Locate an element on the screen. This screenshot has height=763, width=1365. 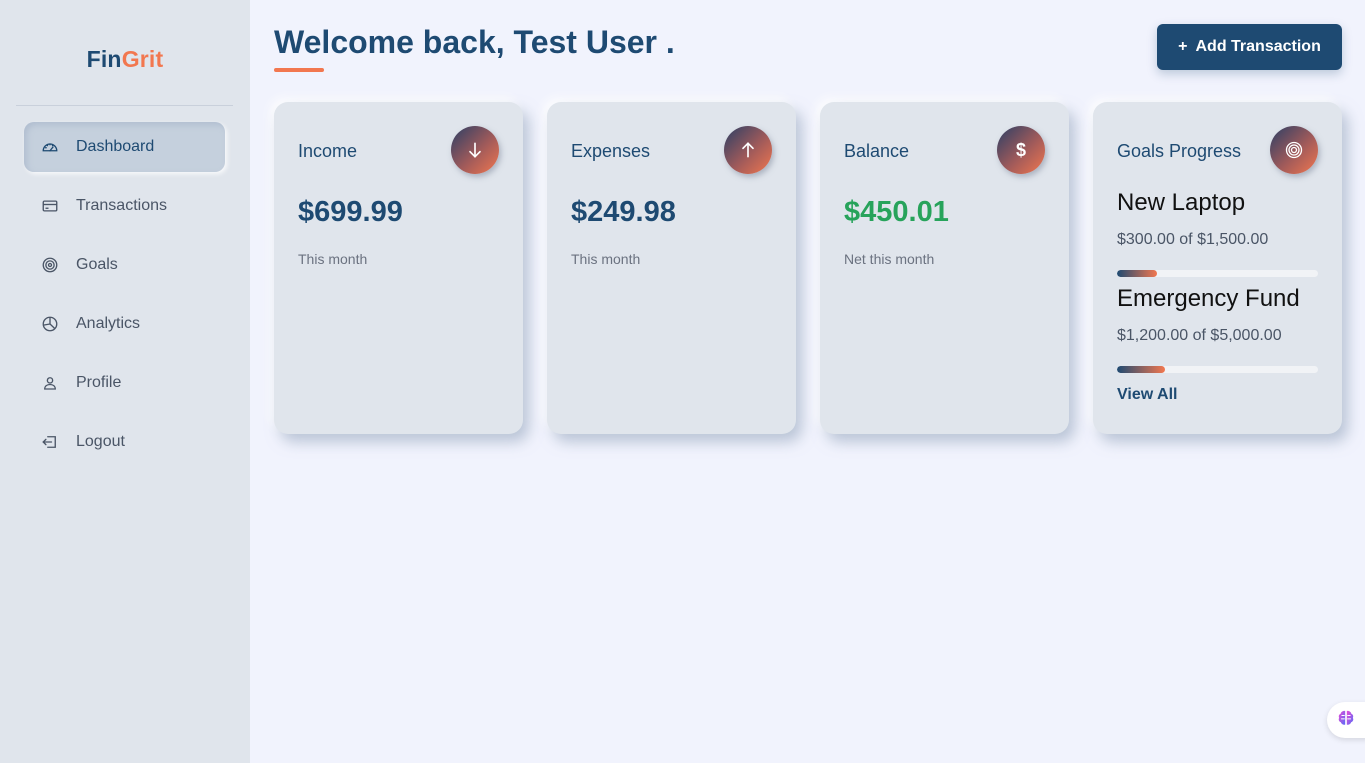
expenses-title: Expenses is located at coordinates (611, 151).